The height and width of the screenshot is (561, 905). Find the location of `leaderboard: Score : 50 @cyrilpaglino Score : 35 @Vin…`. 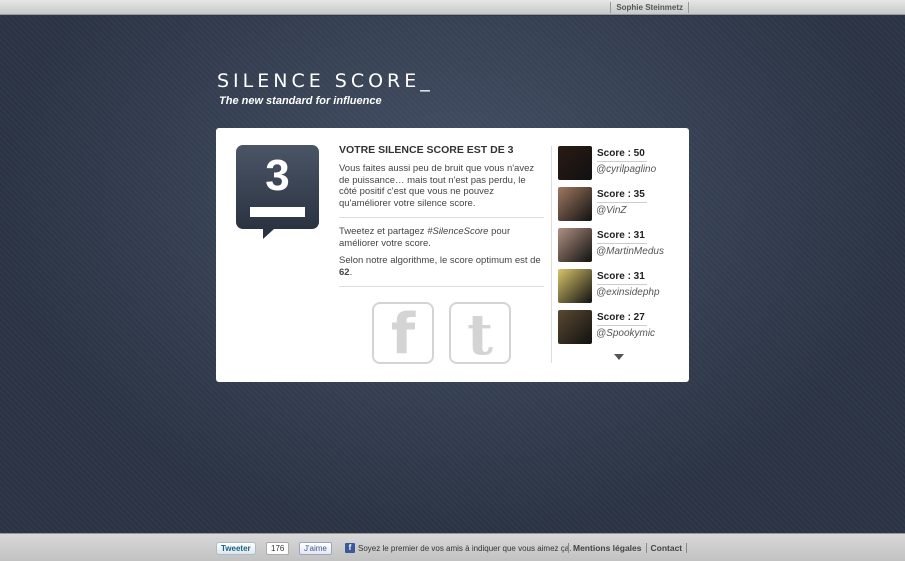

leaderboard: Score : 50 @cyrilpaglino Score : 35 @Vin… is located at coordinates (618, 248).